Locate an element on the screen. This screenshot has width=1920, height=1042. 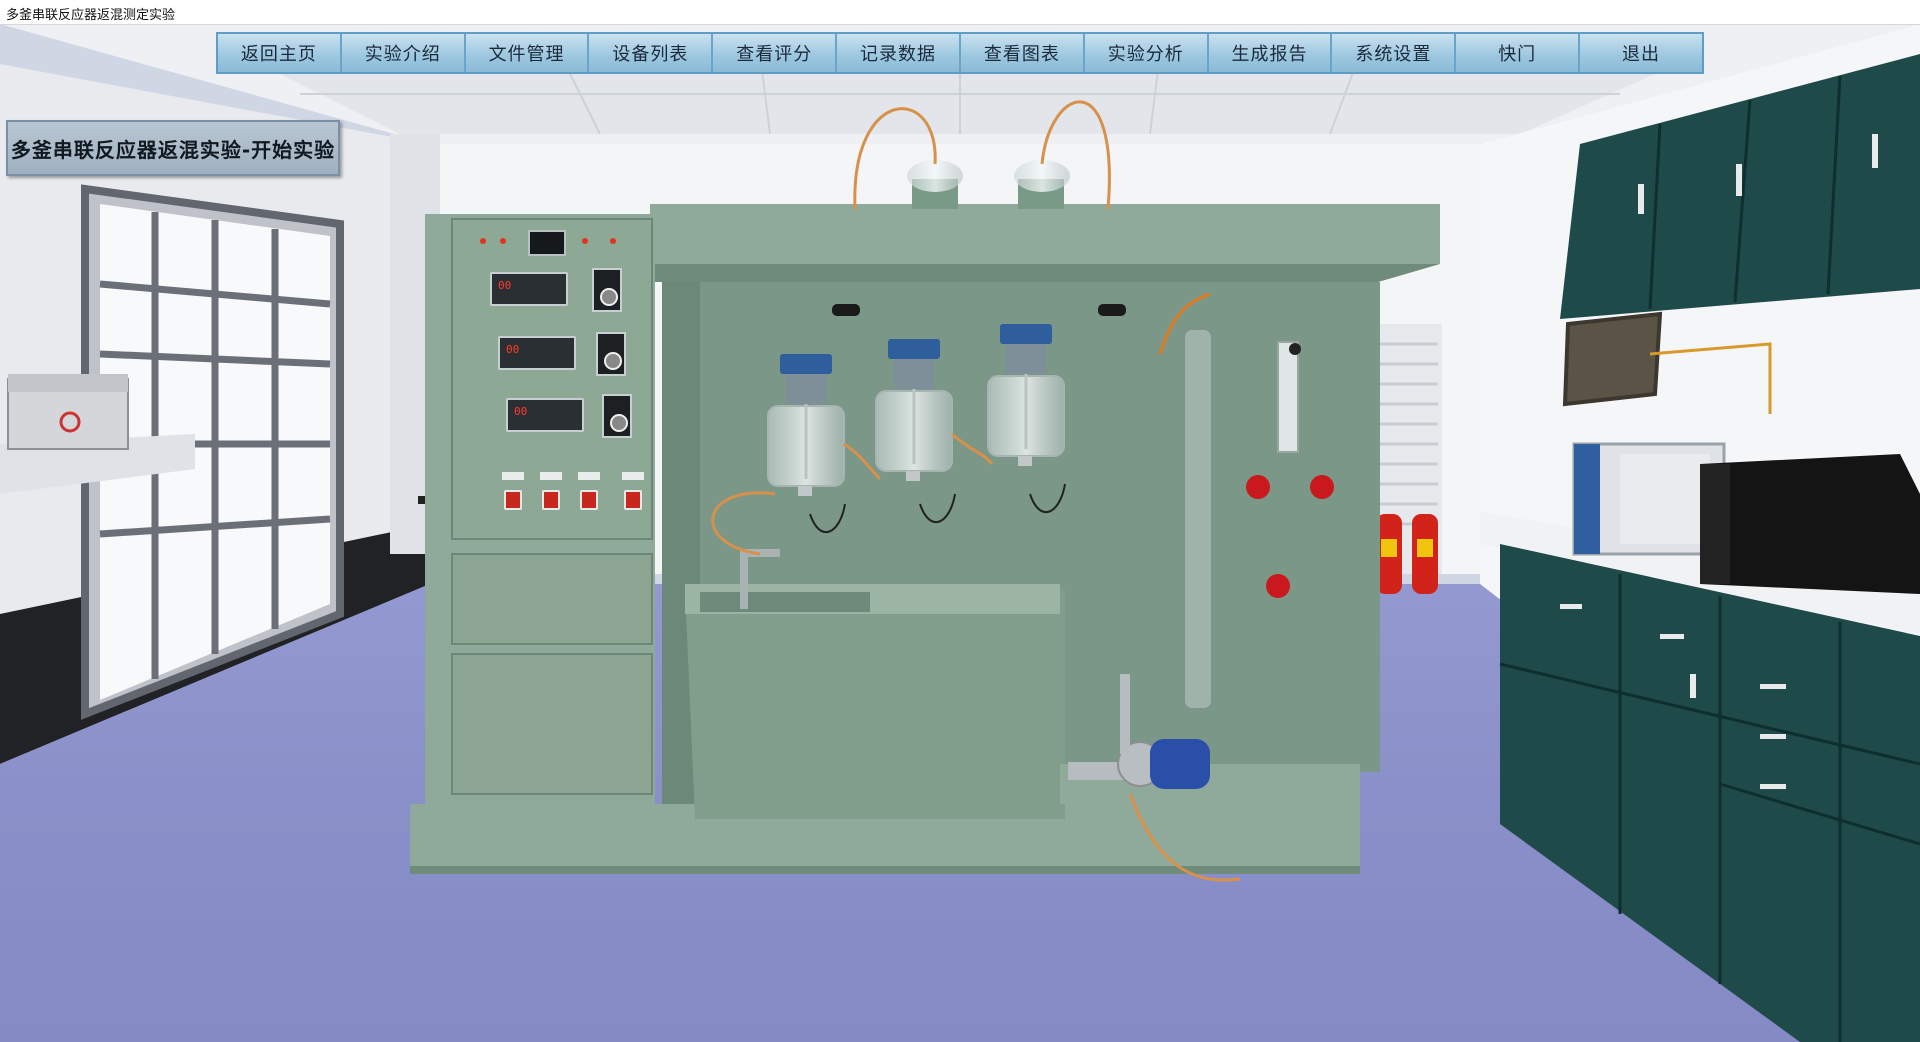
menu-equipment-button: 设备列表 is located at coordinates (651, 53).